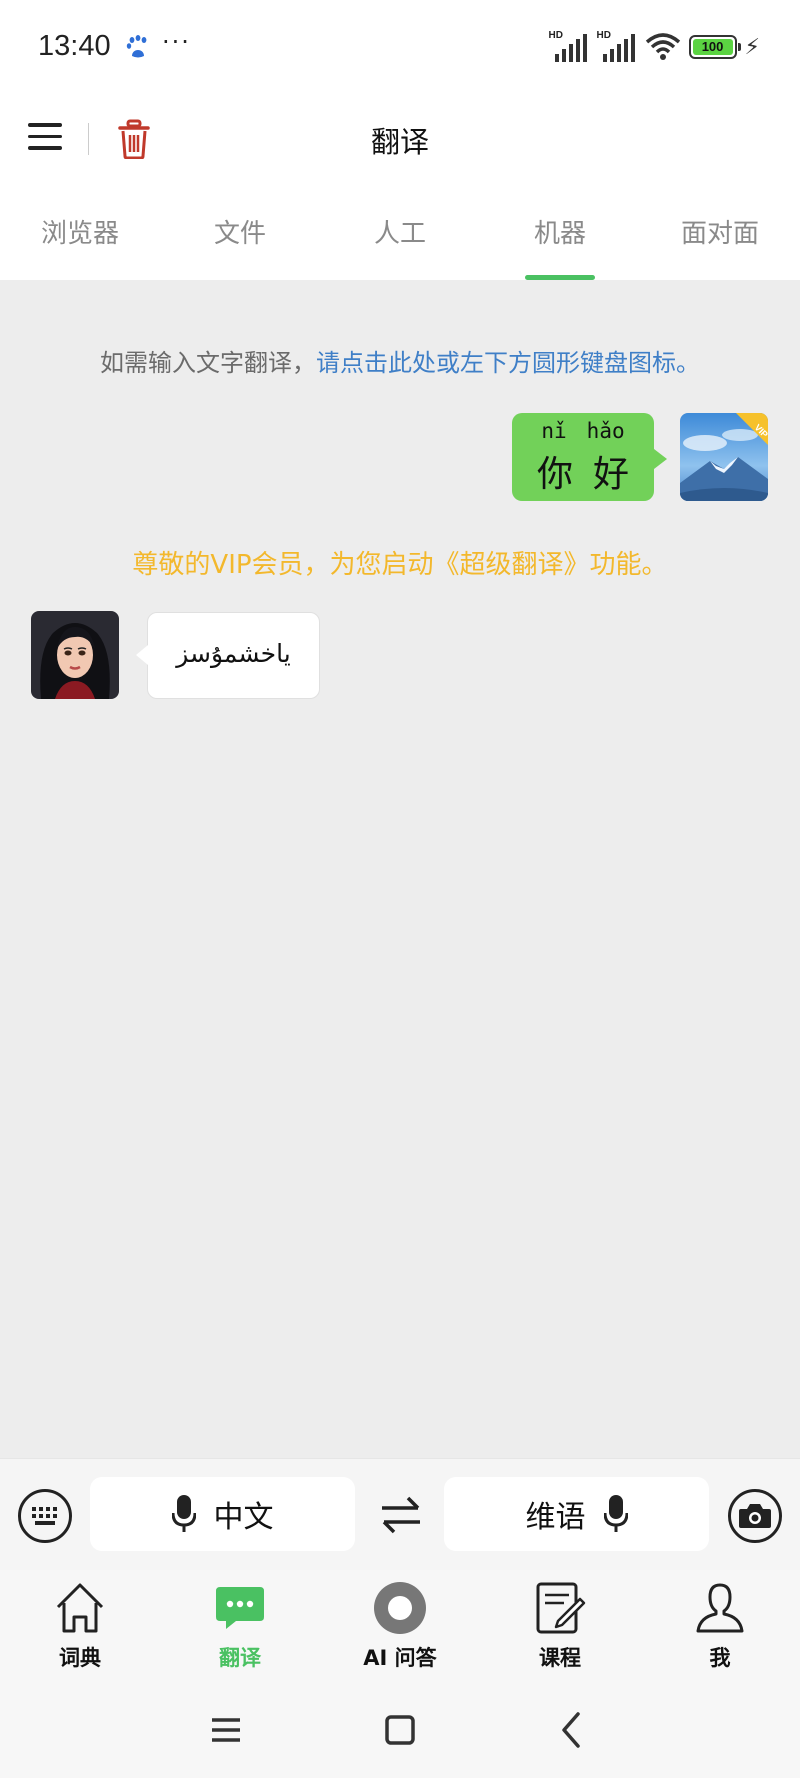  I want to click on tab-machine: 机器, so click(560, 232).